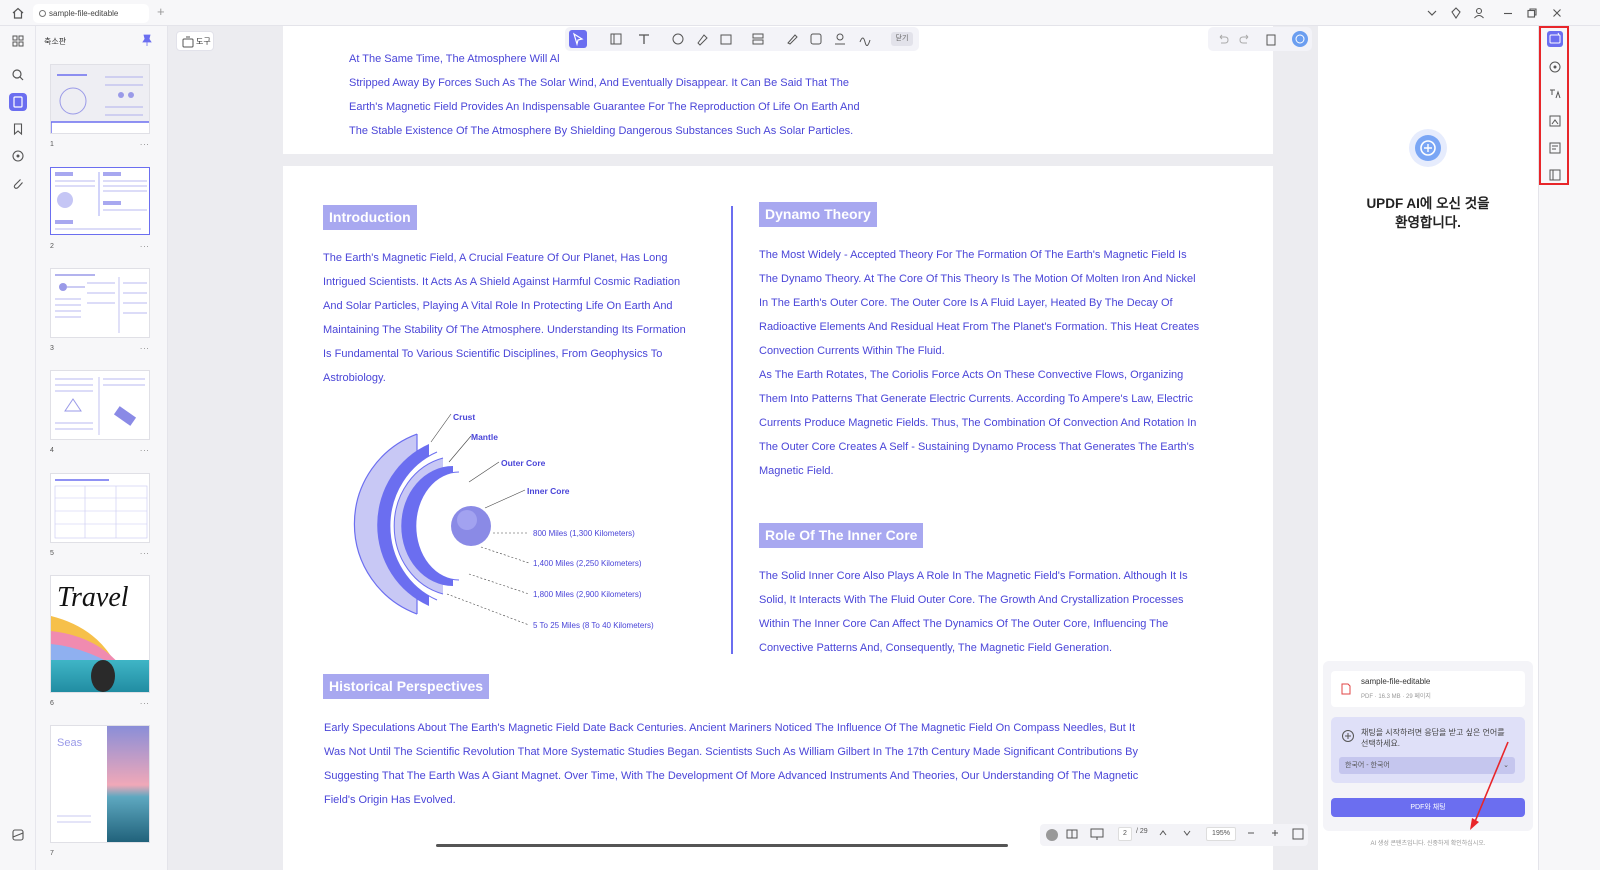 The height and width of the screenshot is (870, 1600). Describe the element at coordinates (1555, 148) in the screenshot. I see `summary-icon` at that location.